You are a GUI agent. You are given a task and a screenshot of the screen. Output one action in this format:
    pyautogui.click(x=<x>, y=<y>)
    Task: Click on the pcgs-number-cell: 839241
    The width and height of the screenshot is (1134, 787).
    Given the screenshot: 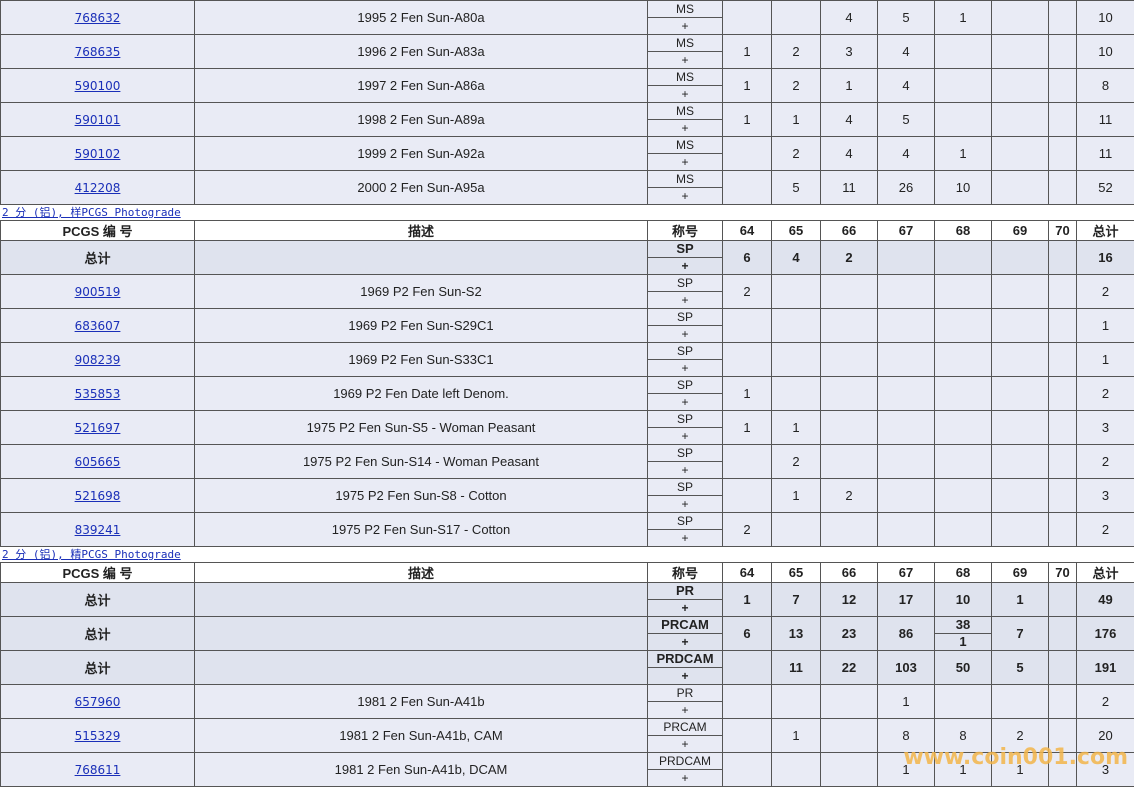 What is the action you would take?
    pyautogui.click(x=98, y=530)
    